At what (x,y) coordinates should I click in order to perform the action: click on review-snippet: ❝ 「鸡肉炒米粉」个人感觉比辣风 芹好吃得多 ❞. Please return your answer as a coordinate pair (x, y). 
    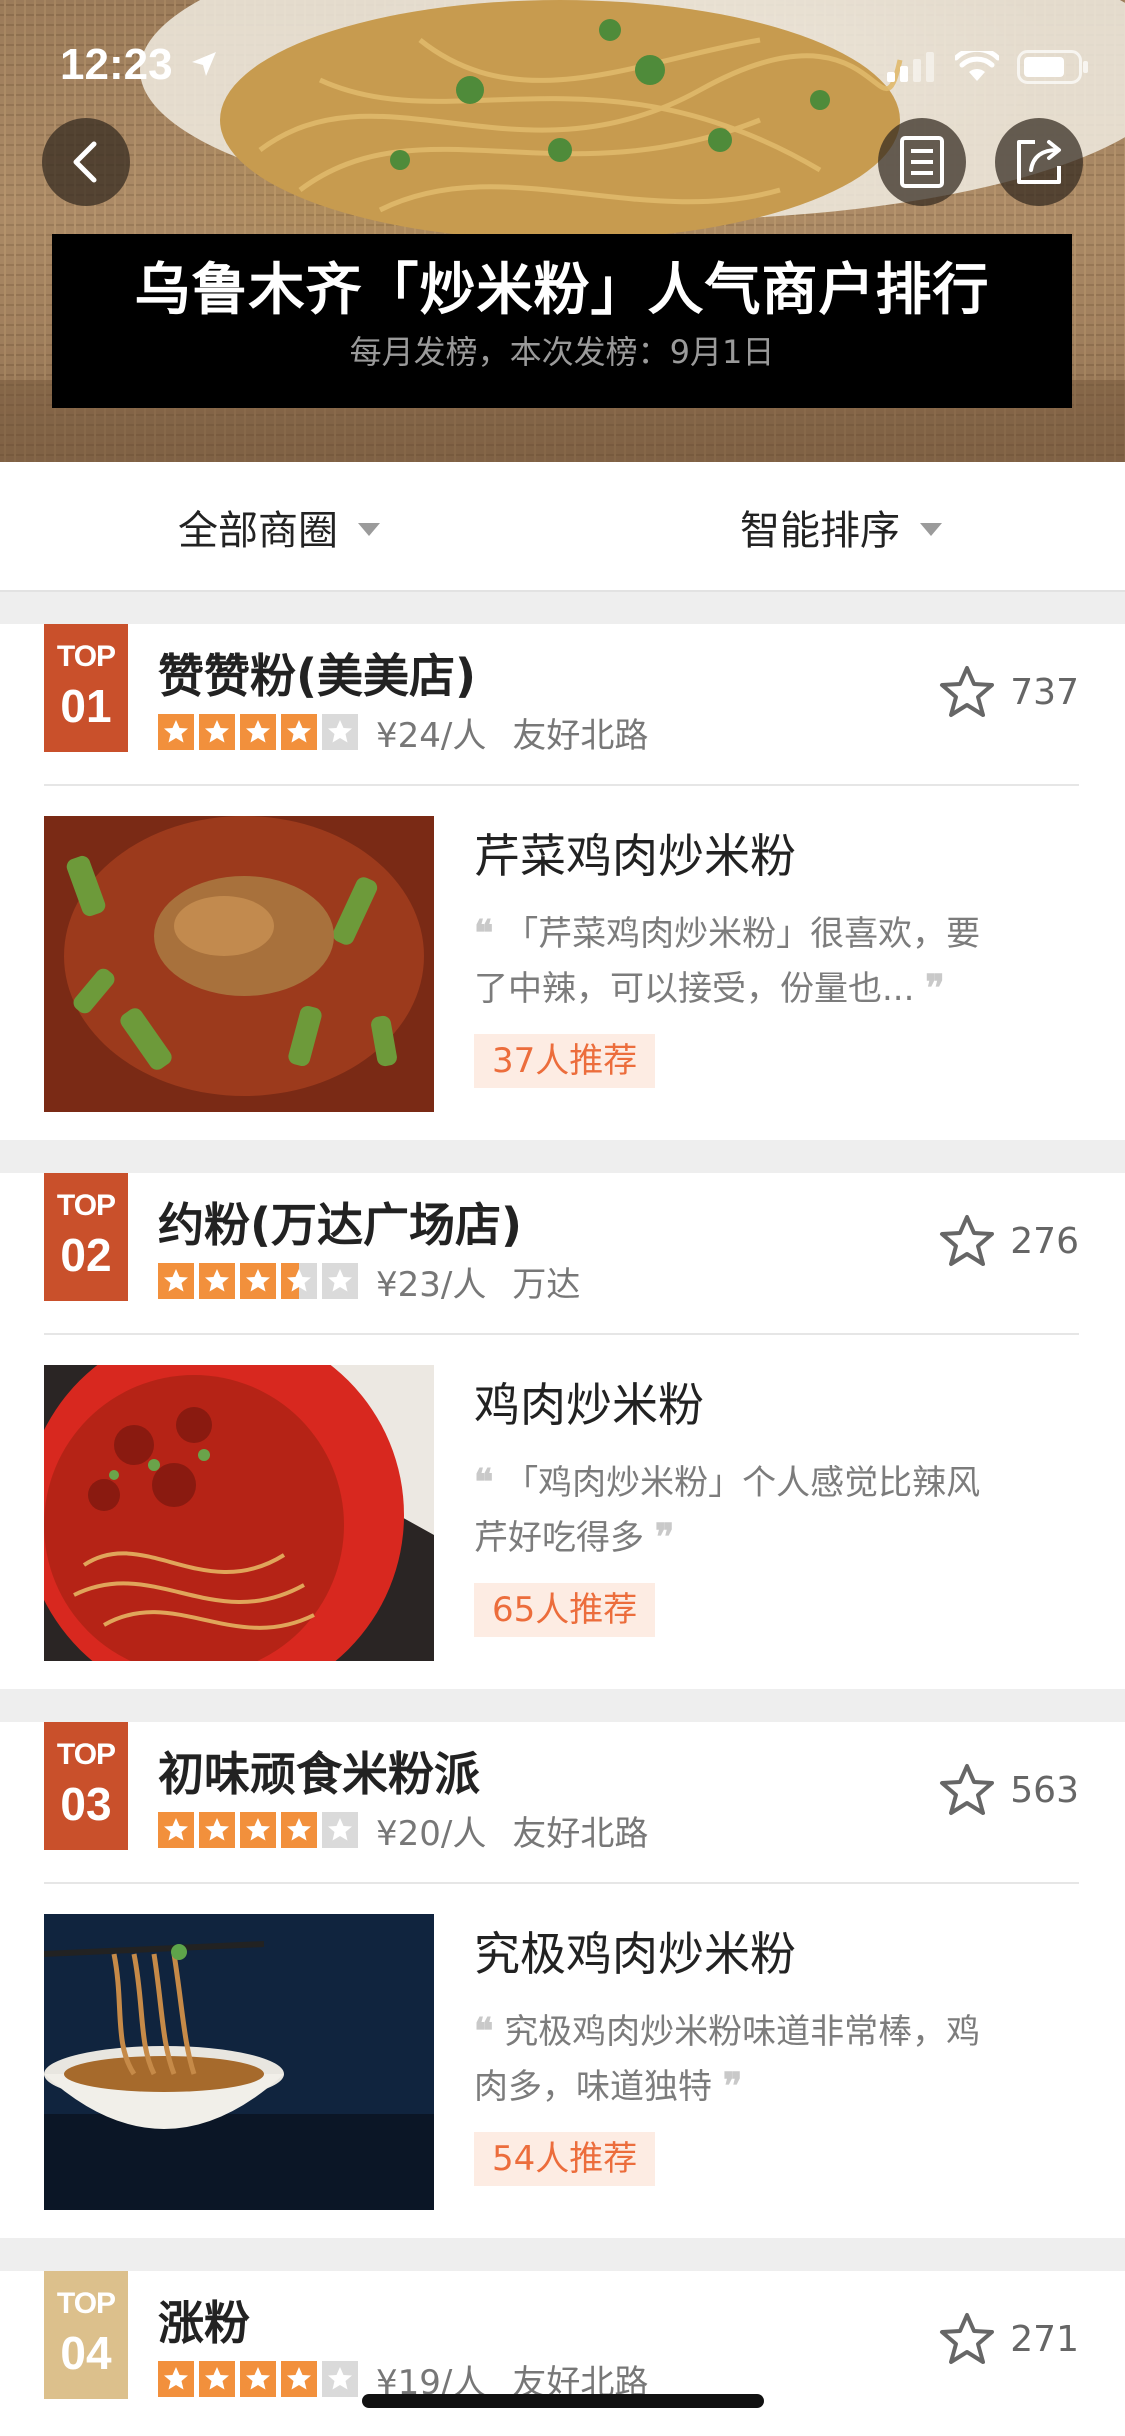
    Looking at the image, I should click on (727, 1509).